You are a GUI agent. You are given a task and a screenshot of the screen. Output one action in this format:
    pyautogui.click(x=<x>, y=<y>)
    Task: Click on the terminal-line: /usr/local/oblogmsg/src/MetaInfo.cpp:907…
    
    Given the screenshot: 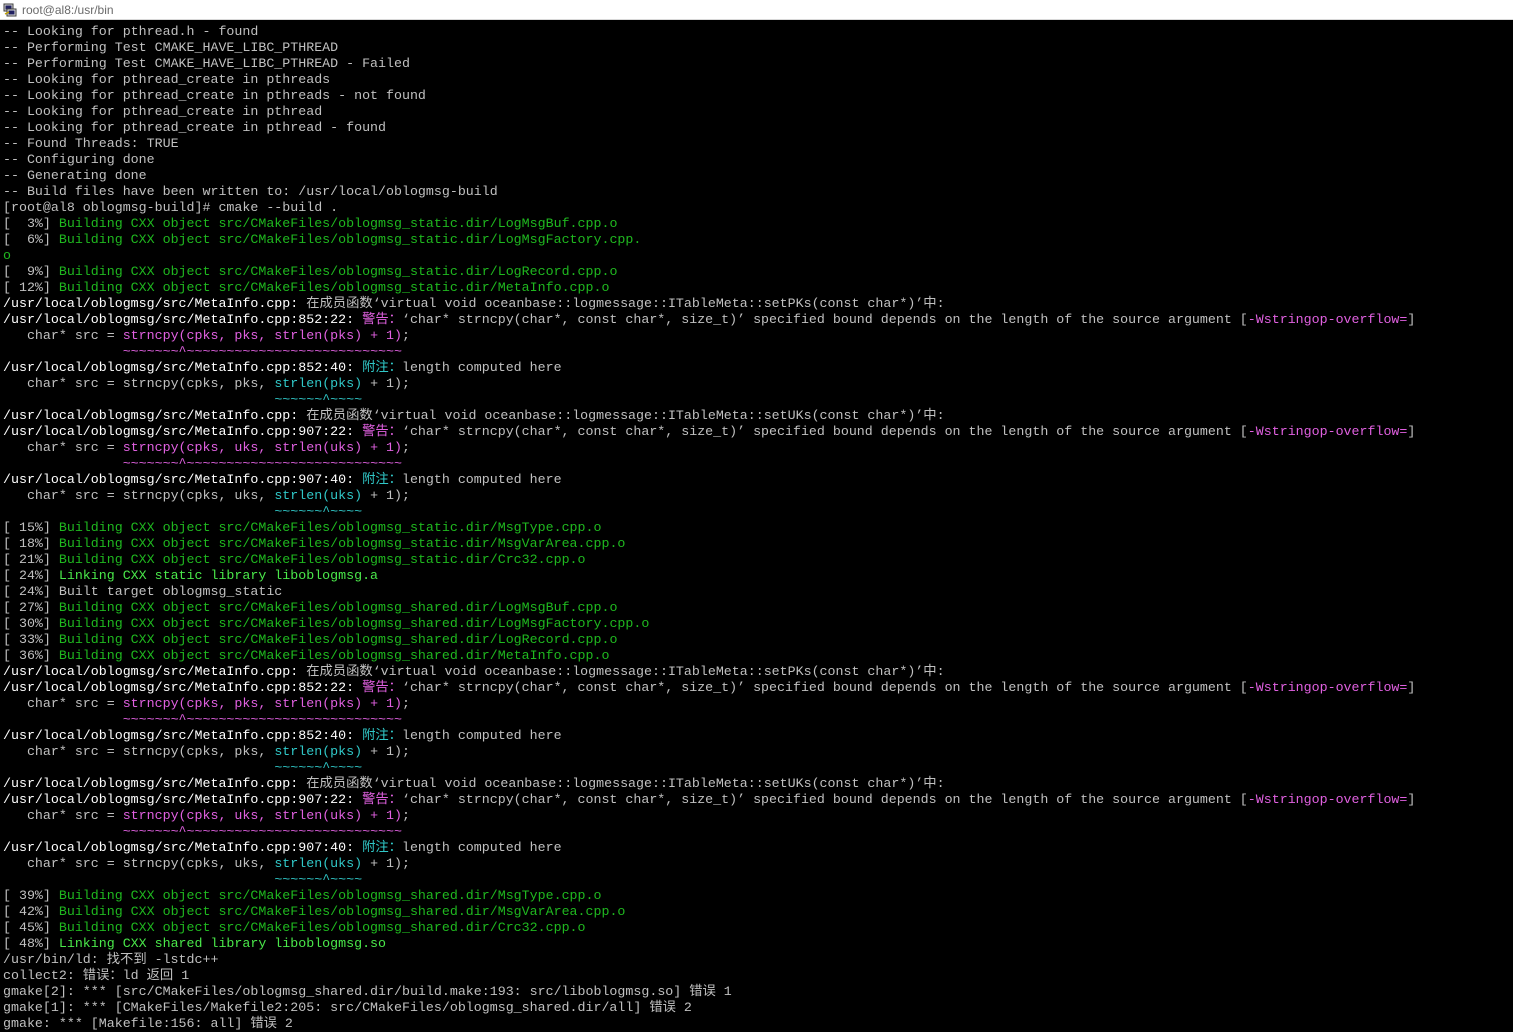 What is the action you would take?
    pyautogui.click(x=758, y=480)
    